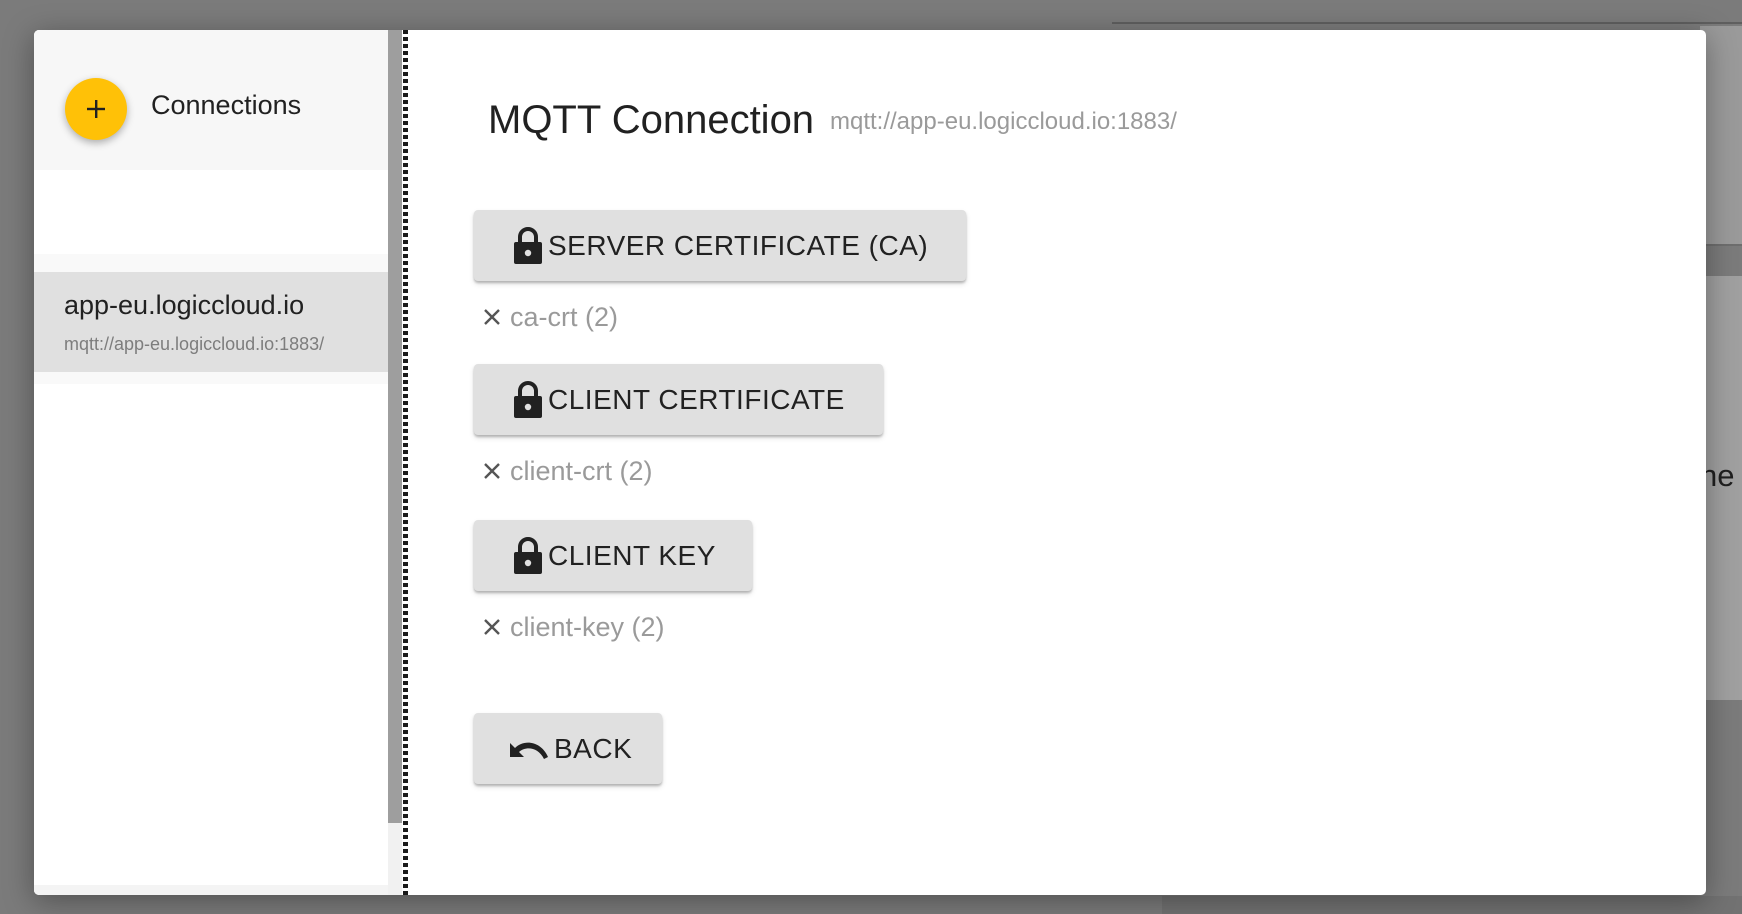  I want to click on server-certificate-button: SERVER CERTIFICATE (CA), so click(720, 245).